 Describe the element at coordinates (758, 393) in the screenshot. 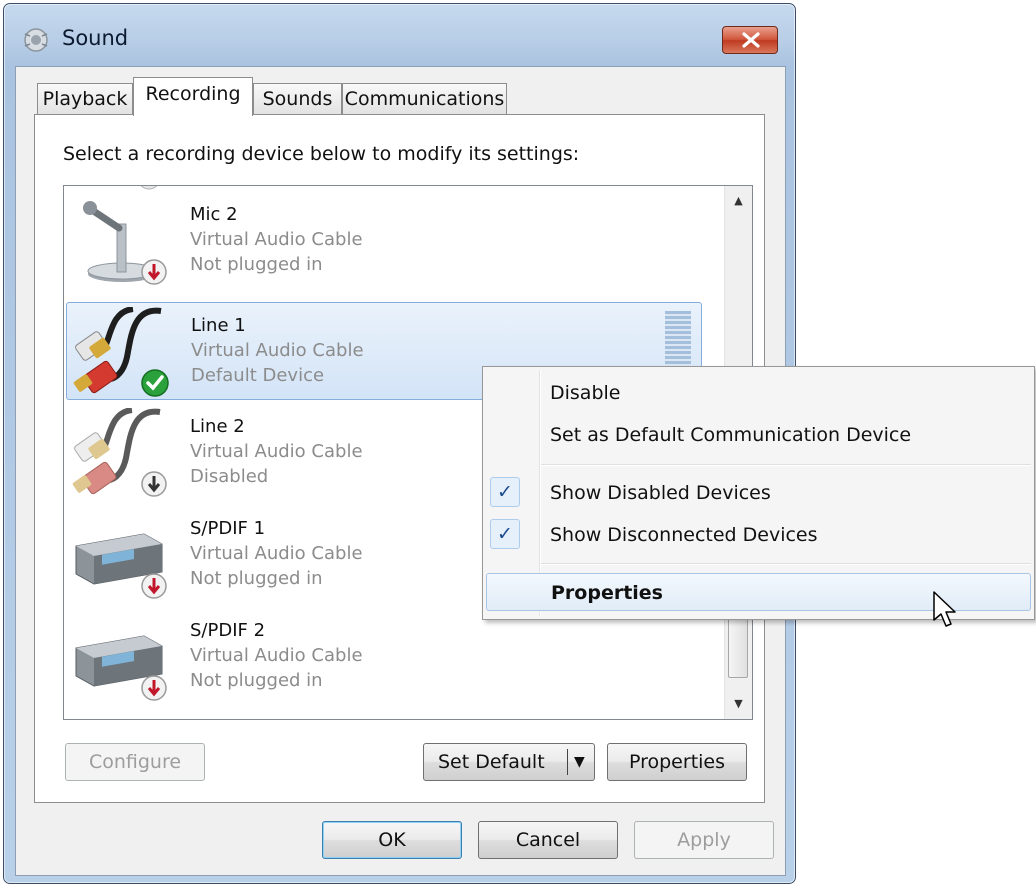

I see `menu-item-disable: Disable` at that location.